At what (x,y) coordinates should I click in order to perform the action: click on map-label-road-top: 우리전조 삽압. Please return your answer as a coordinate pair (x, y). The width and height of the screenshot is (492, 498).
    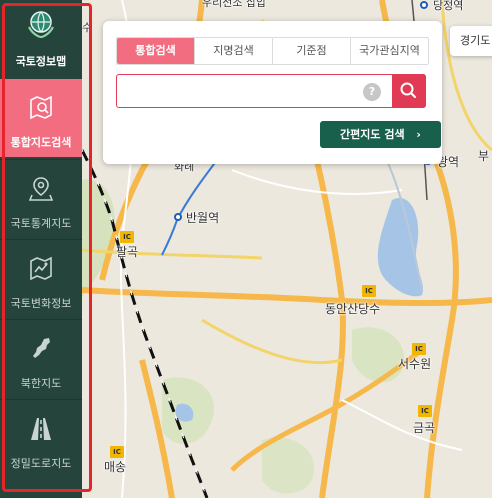
    Looking at the image, I should click on (234, 4).